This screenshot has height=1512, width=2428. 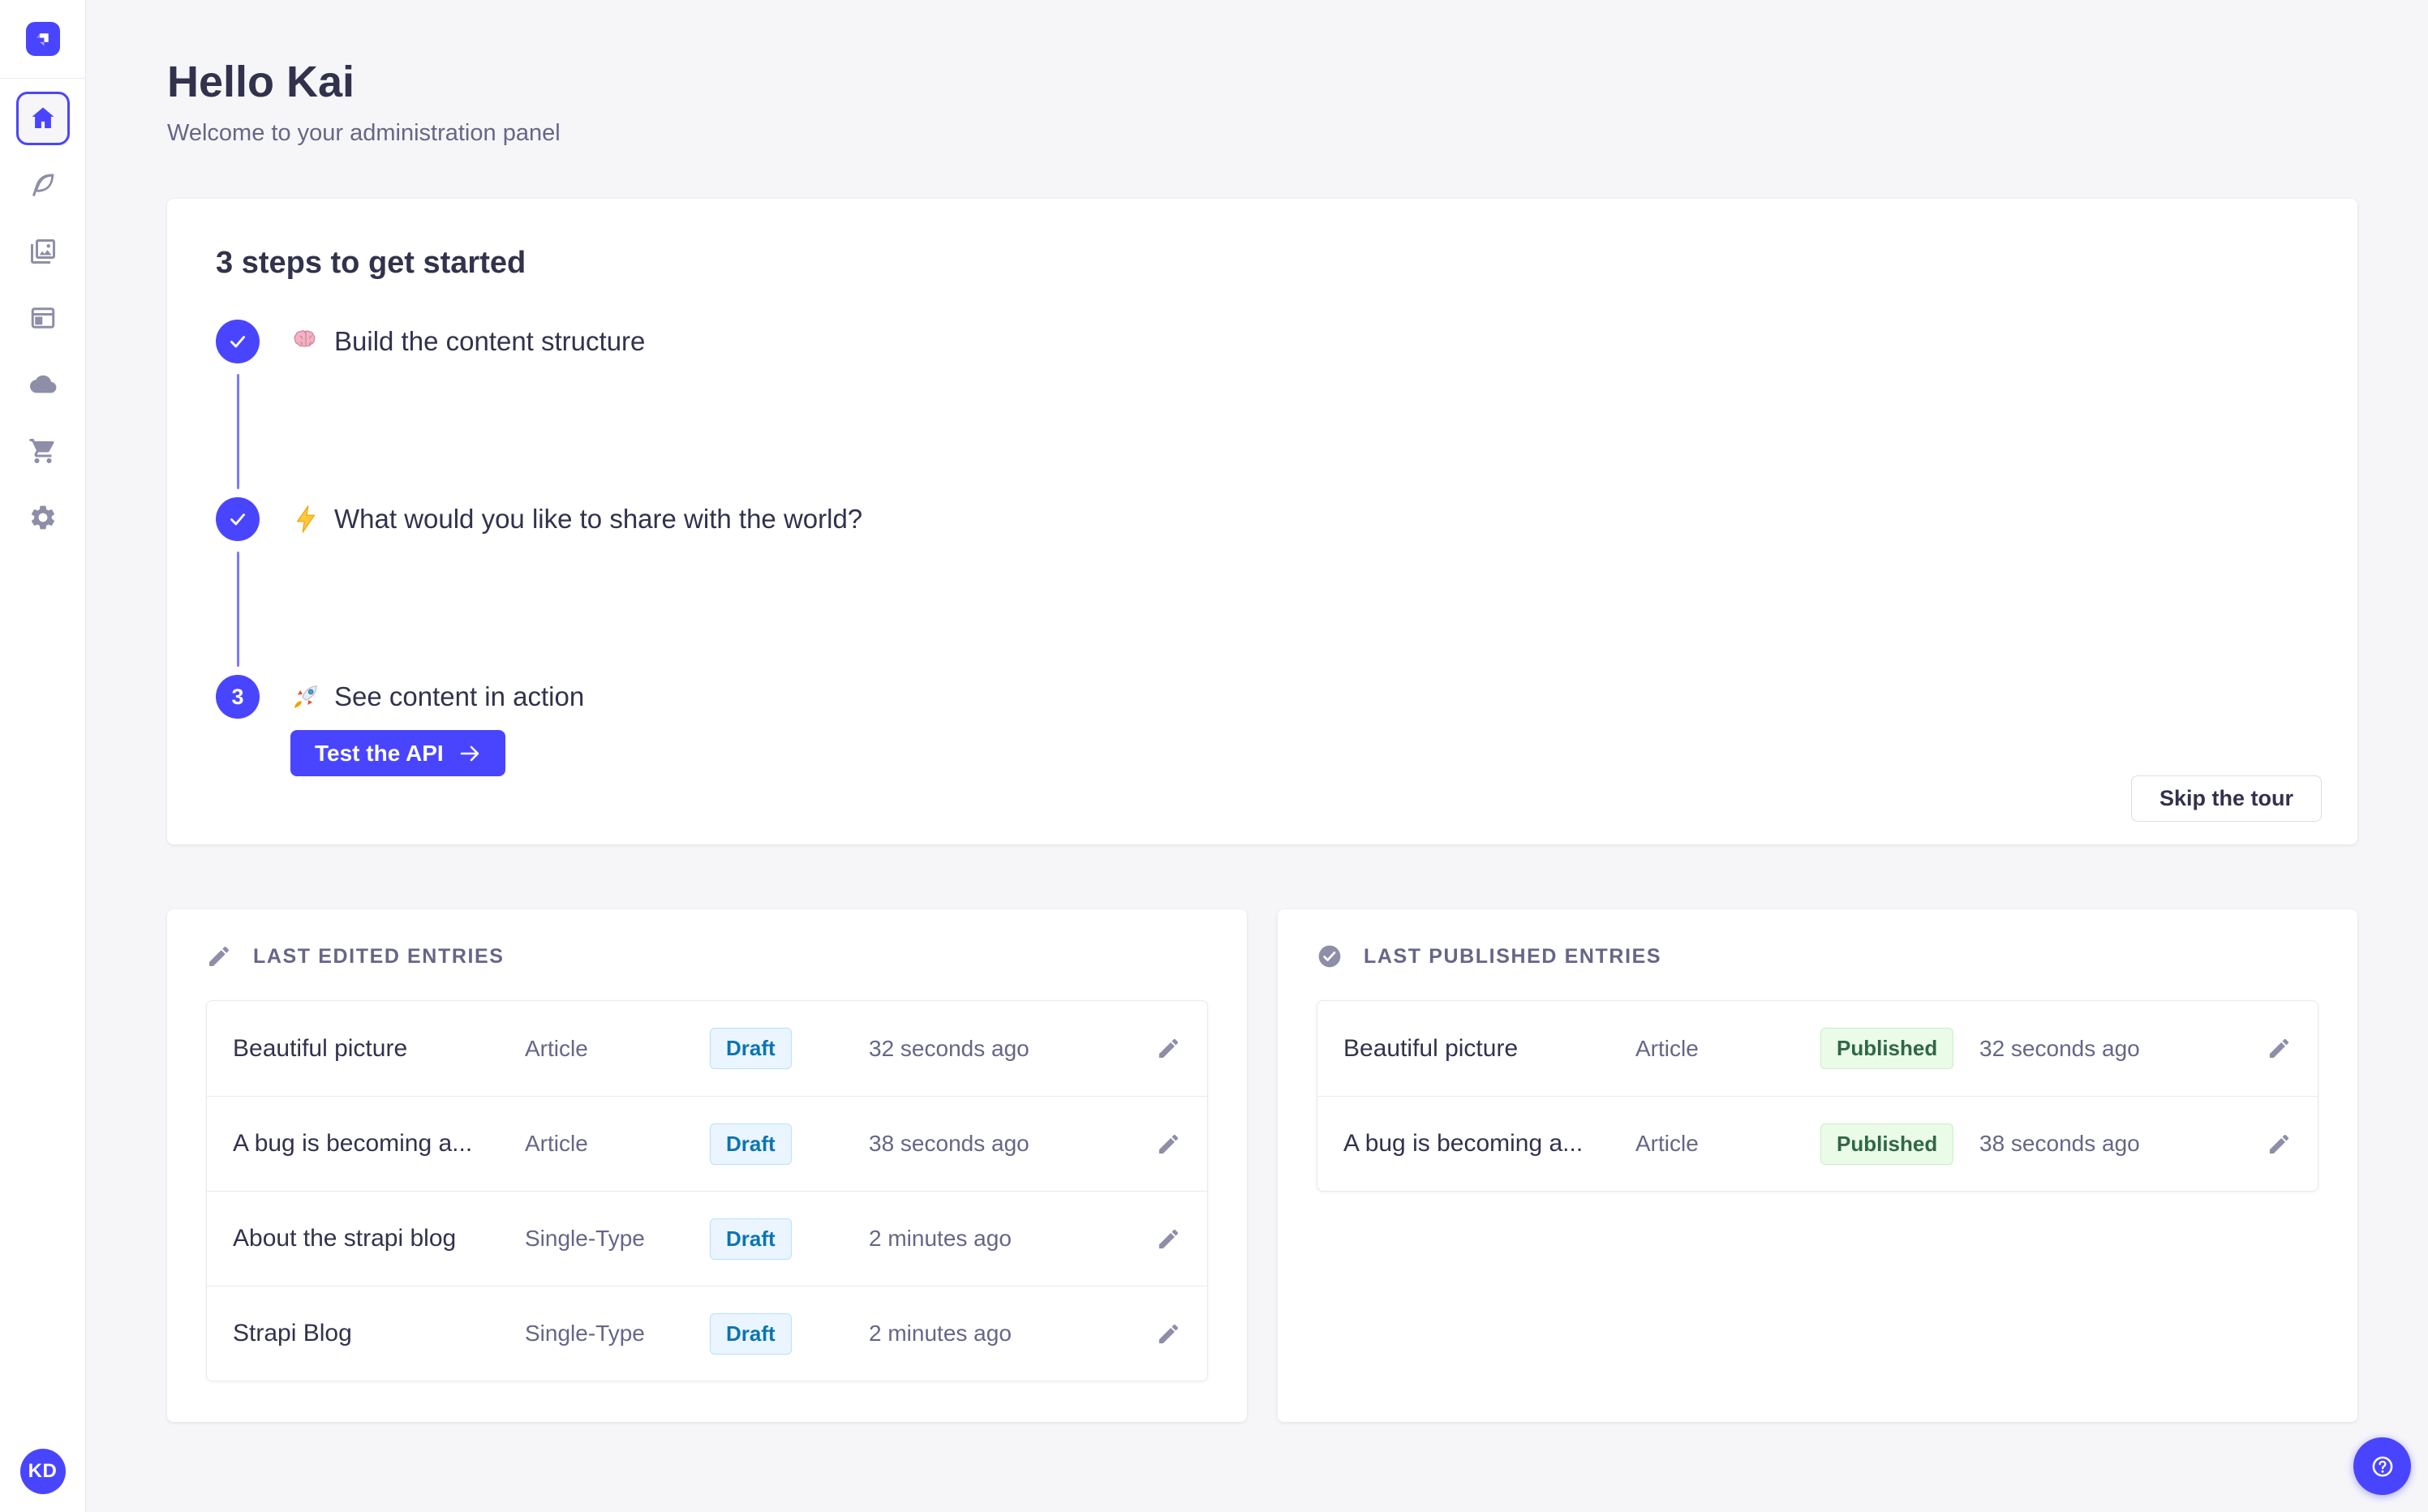 What do you see at coordinates (1299, 725) in the screenshot?
I see `step-3-content: See content in action Test the API` at bounding box center [1299, 725].